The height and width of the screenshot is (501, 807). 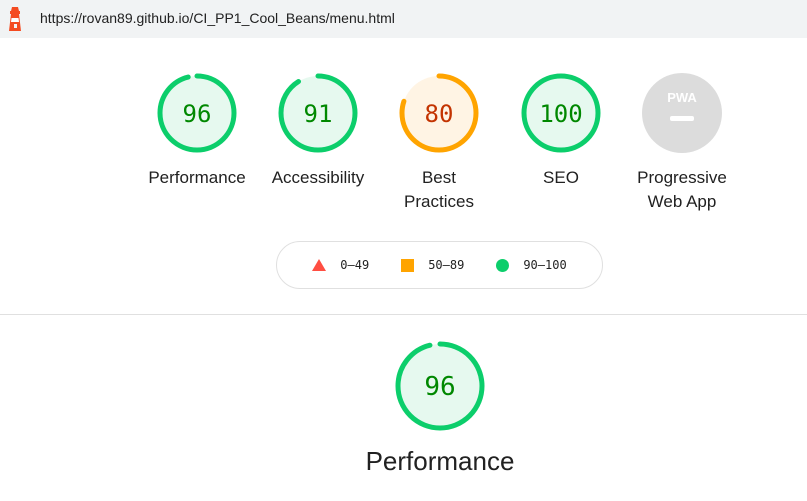 What do you see at coordinates (440, 461) in the screenshot?
I see `section-title: Performance` at bounding box center [440, 461].